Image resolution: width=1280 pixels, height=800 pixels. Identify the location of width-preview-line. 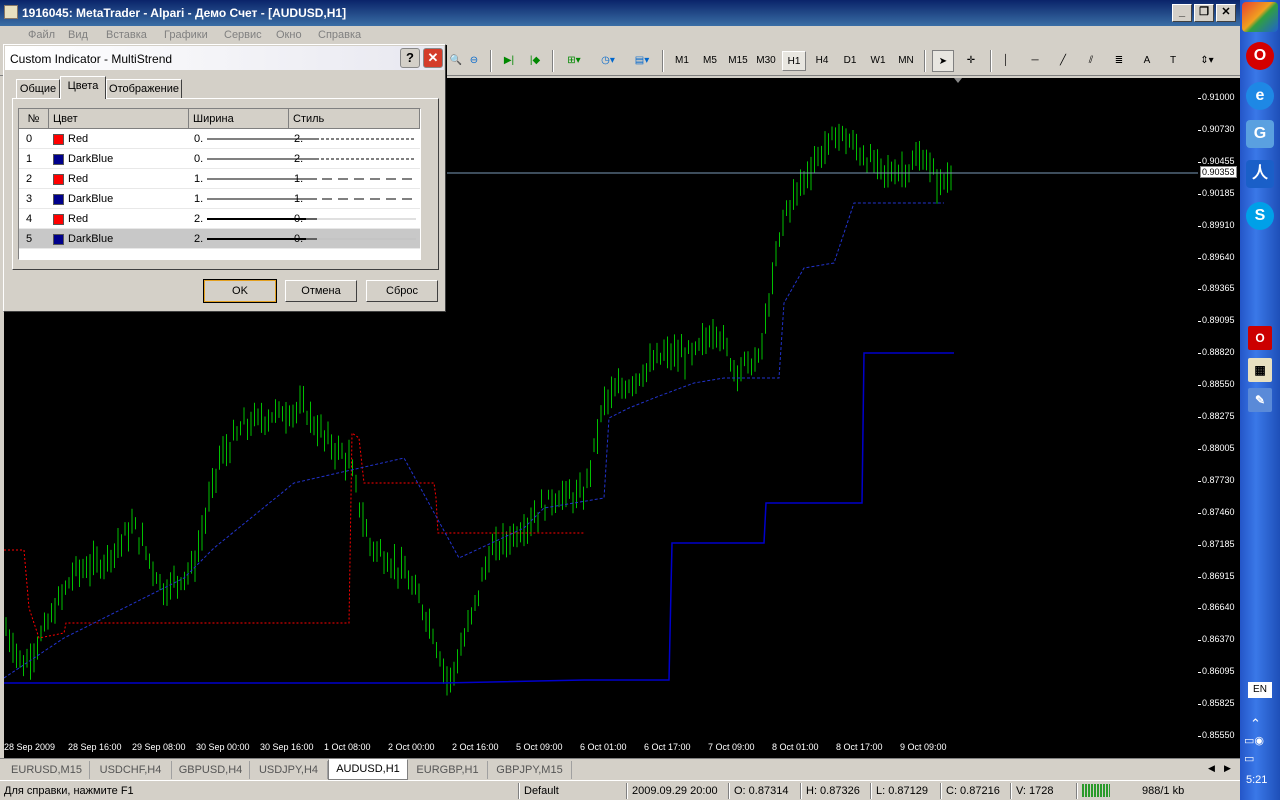
(262, 239).